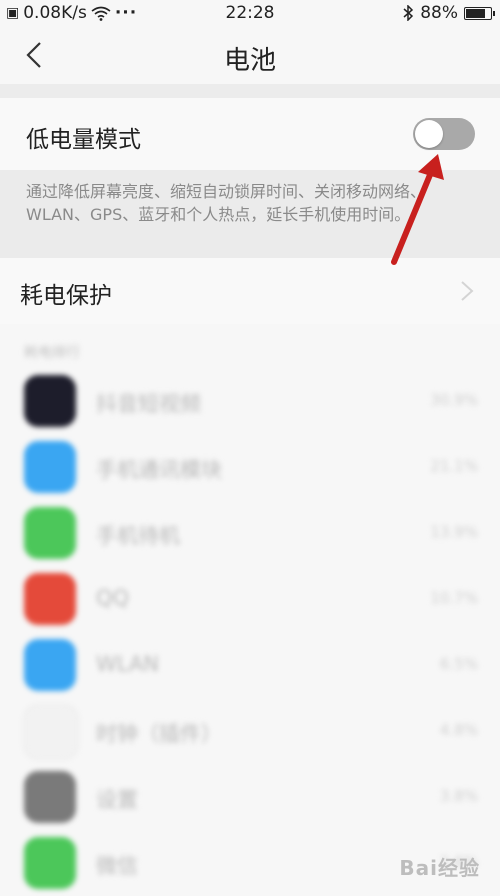 This screenshot has width=500, height=896. What do you see at coordinates (408, 13) in the screenshot?
I see `bluetooth-icon` at bounding box center [408, 13].